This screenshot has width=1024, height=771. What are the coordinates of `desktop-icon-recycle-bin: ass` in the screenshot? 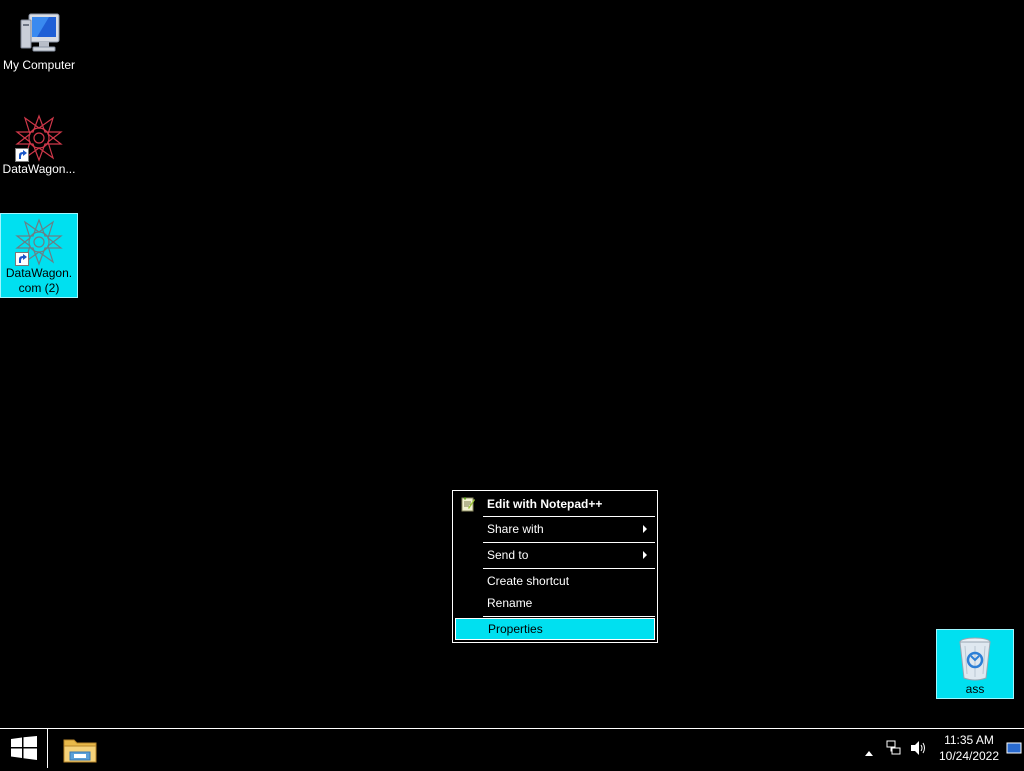 It's located at (975, 664).